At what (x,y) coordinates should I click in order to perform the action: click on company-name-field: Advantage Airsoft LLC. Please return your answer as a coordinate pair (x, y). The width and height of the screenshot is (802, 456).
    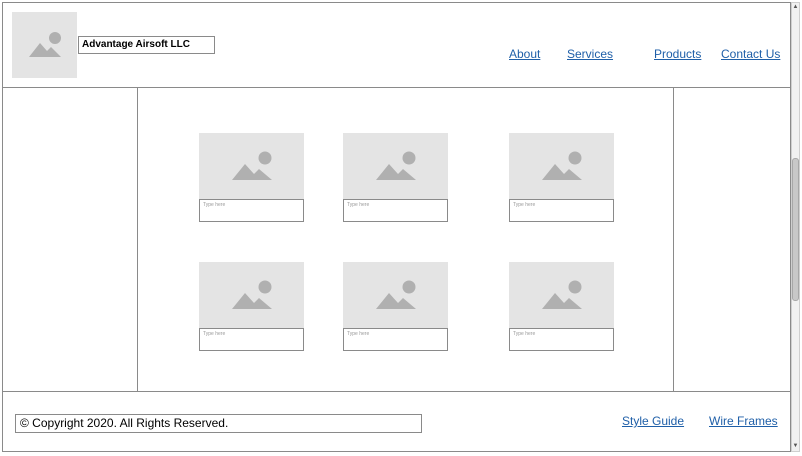
    Looking at the image, I should click on (146, 45).